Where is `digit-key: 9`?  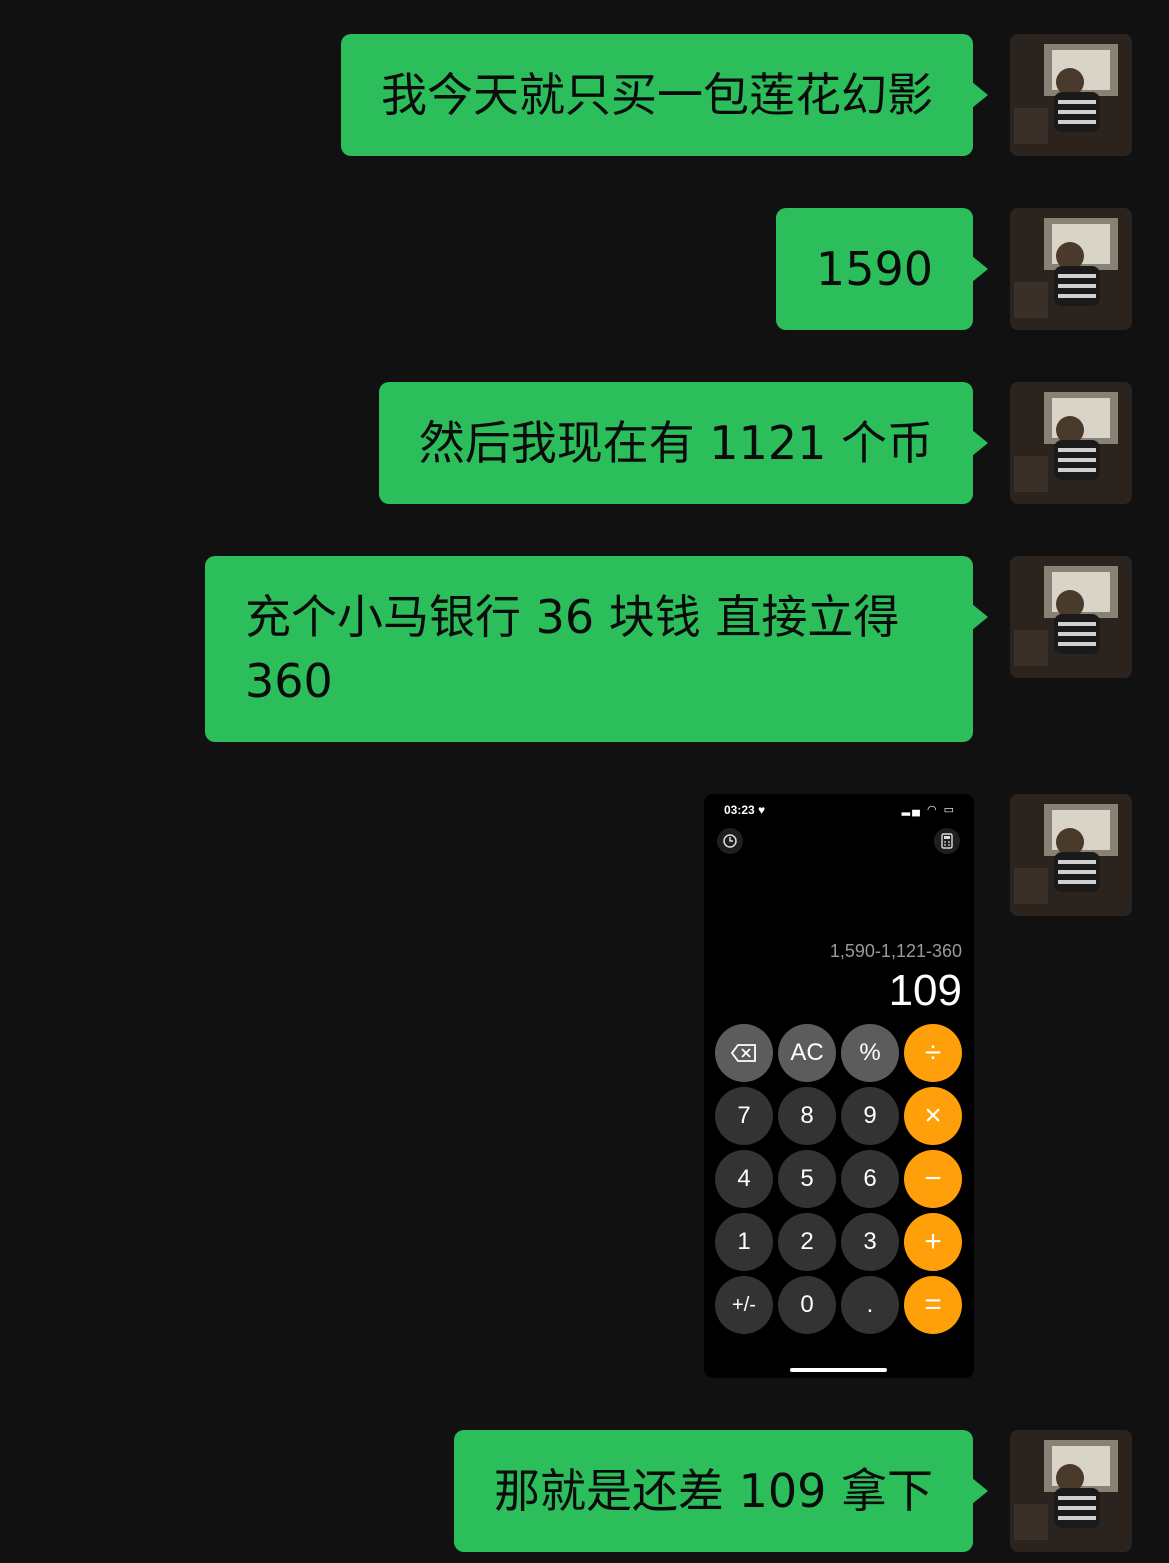 digit-key: 9 is located at coordinates (870, 1116).